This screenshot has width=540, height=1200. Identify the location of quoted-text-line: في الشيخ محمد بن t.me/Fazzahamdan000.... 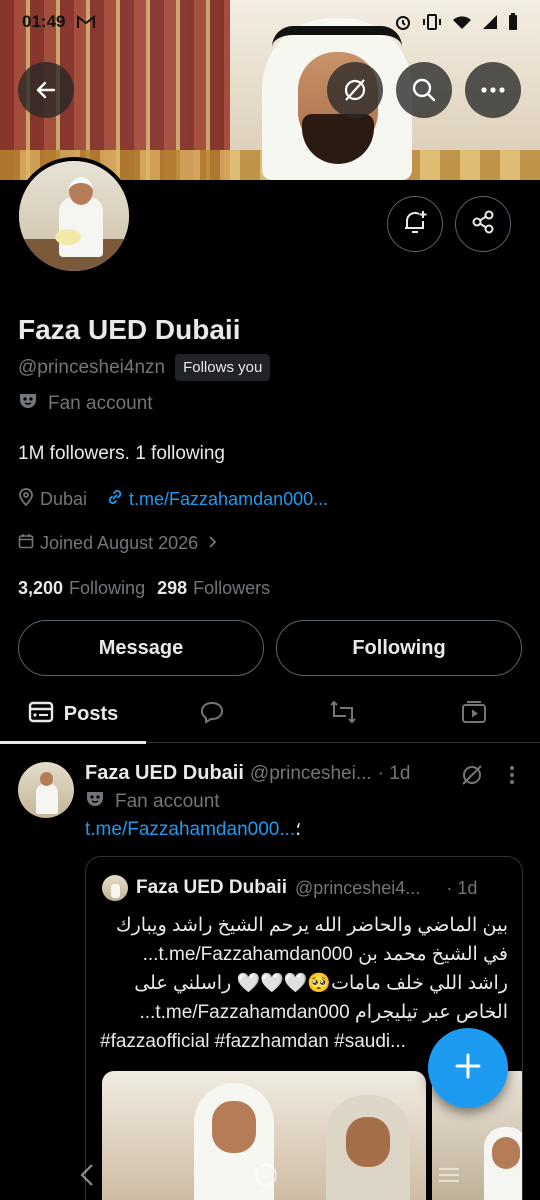
(325, 954).